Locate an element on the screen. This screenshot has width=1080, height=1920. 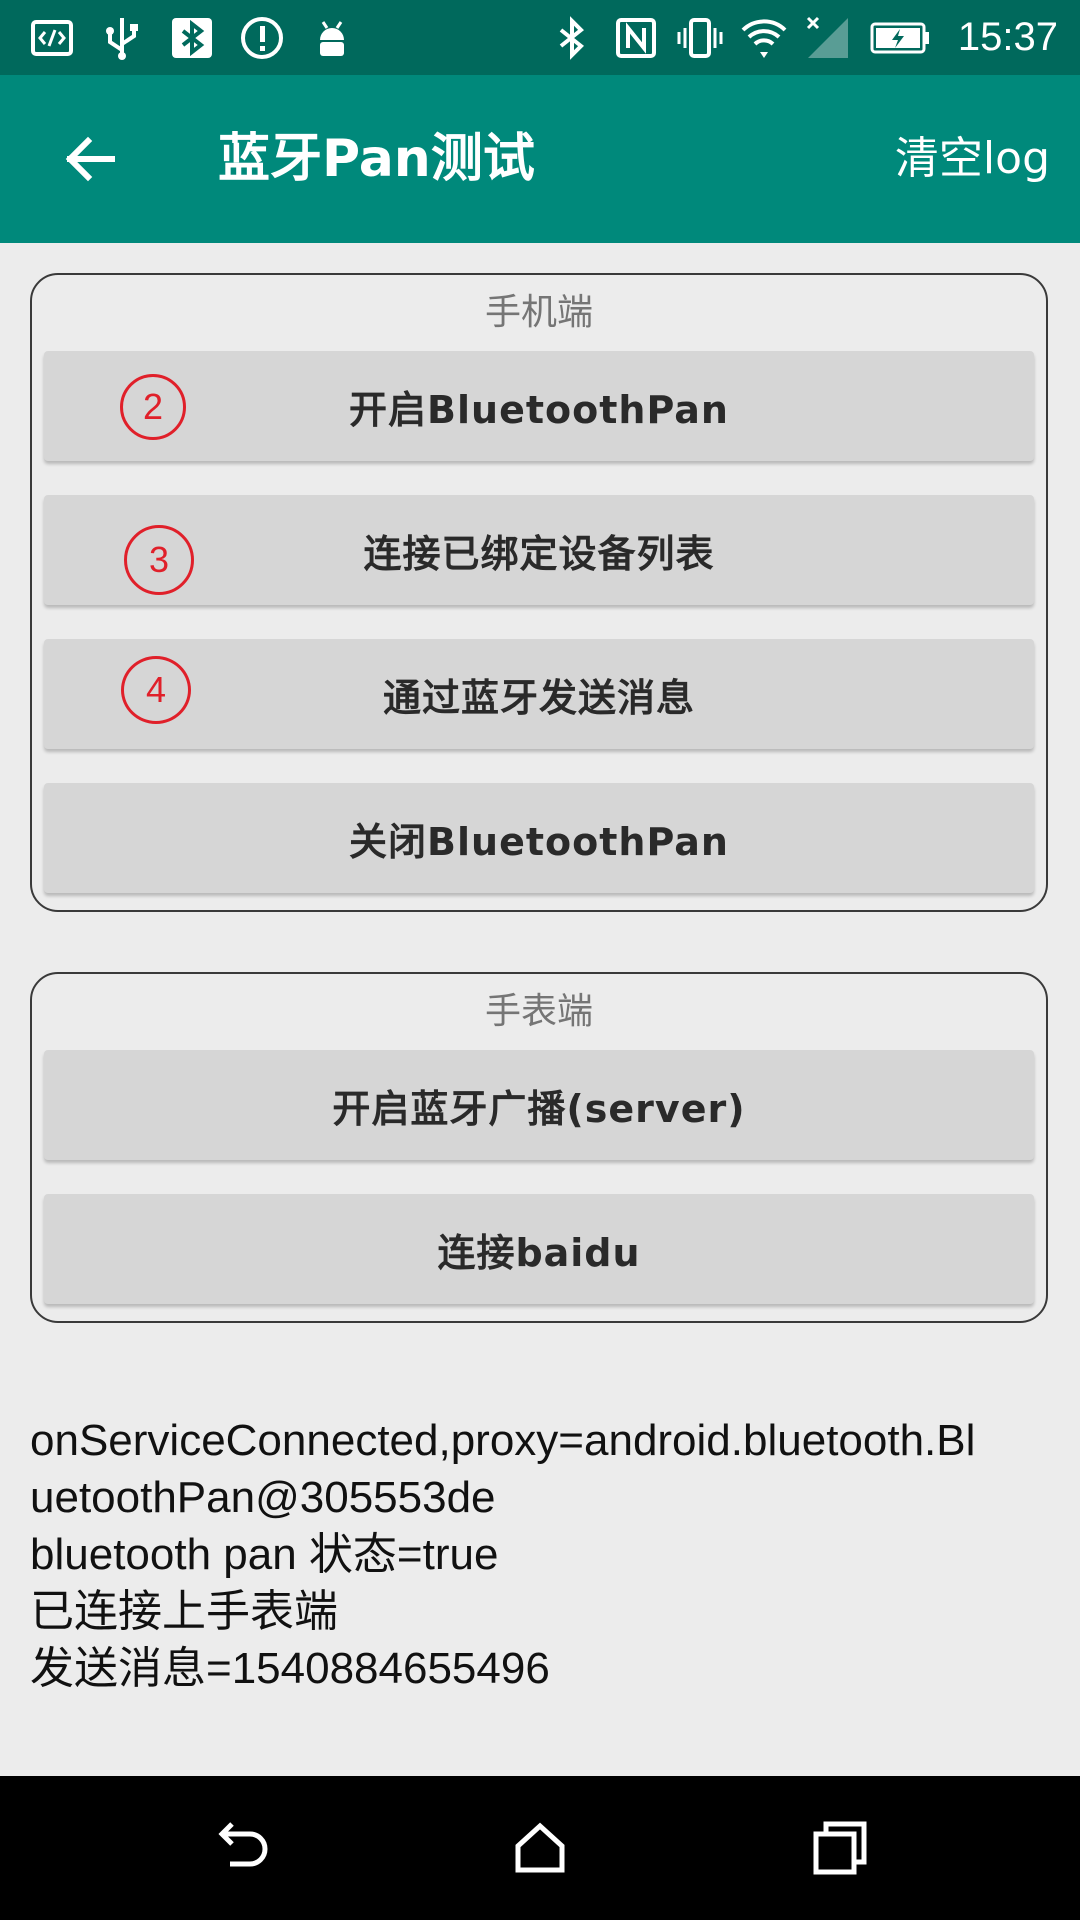
log-line: 发送消息=1540884655496 is located at coordinates (290, 1668).